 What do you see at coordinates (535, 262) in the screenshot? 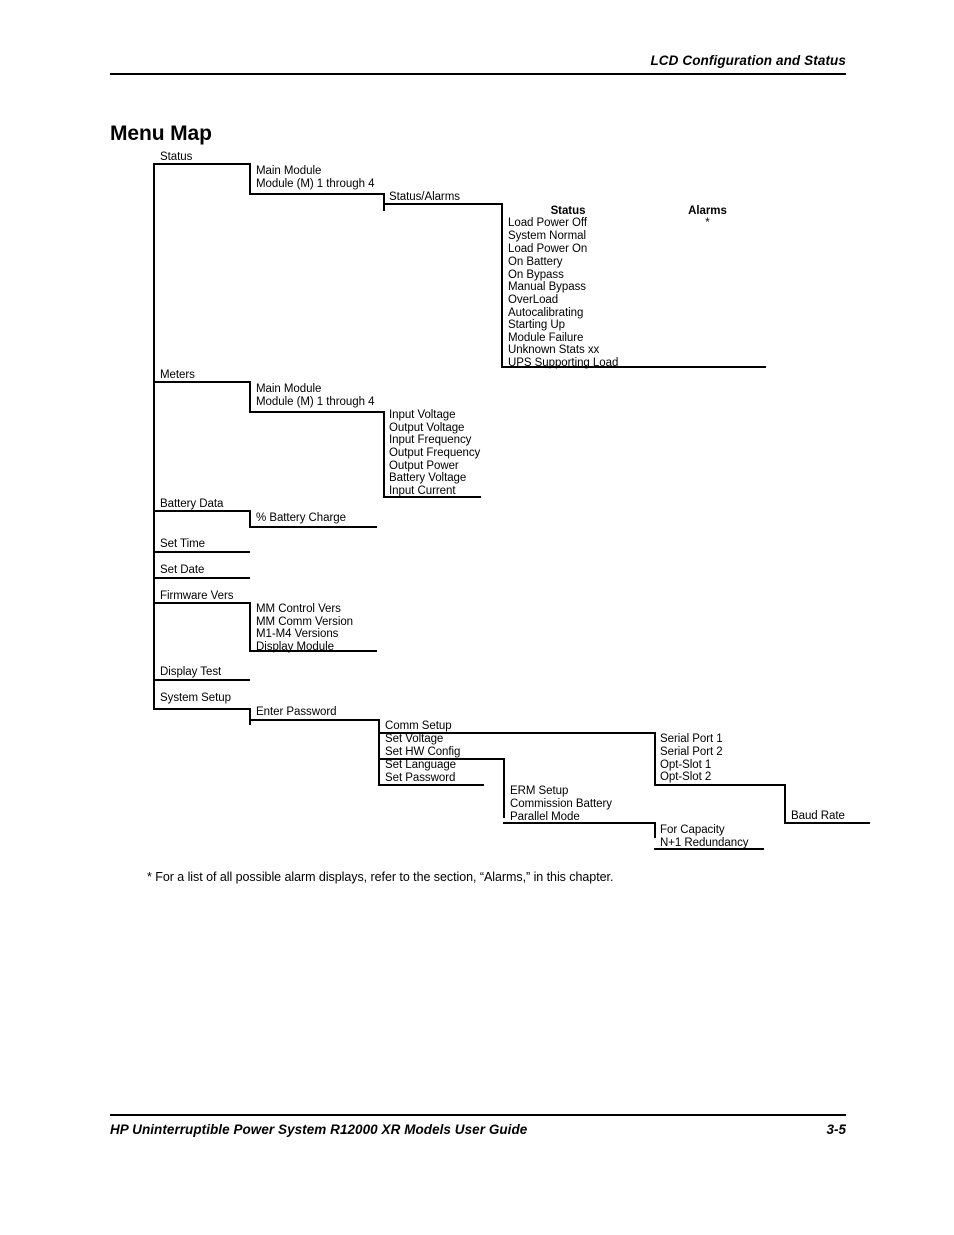
I see `status-value: On Battery` at bounding box center [535, 262].